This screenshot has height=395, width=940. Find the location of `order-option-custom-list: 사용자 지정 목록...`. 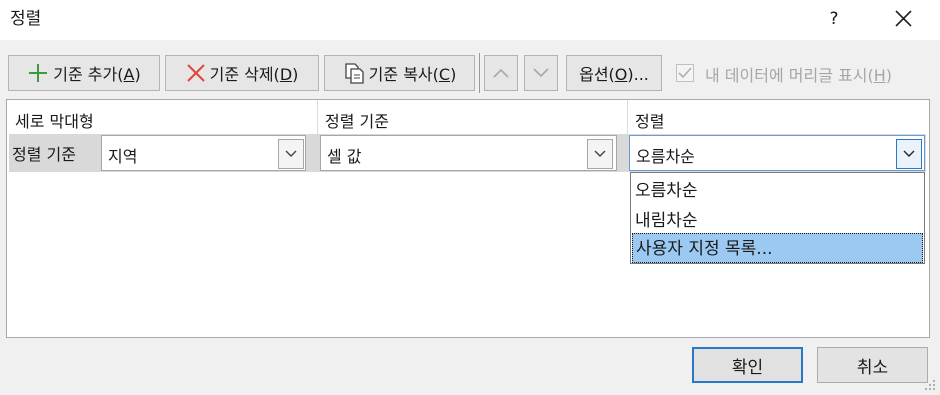

order-option-custom-list: 사용자 지정 목록... is located at coordinates (777, 248).